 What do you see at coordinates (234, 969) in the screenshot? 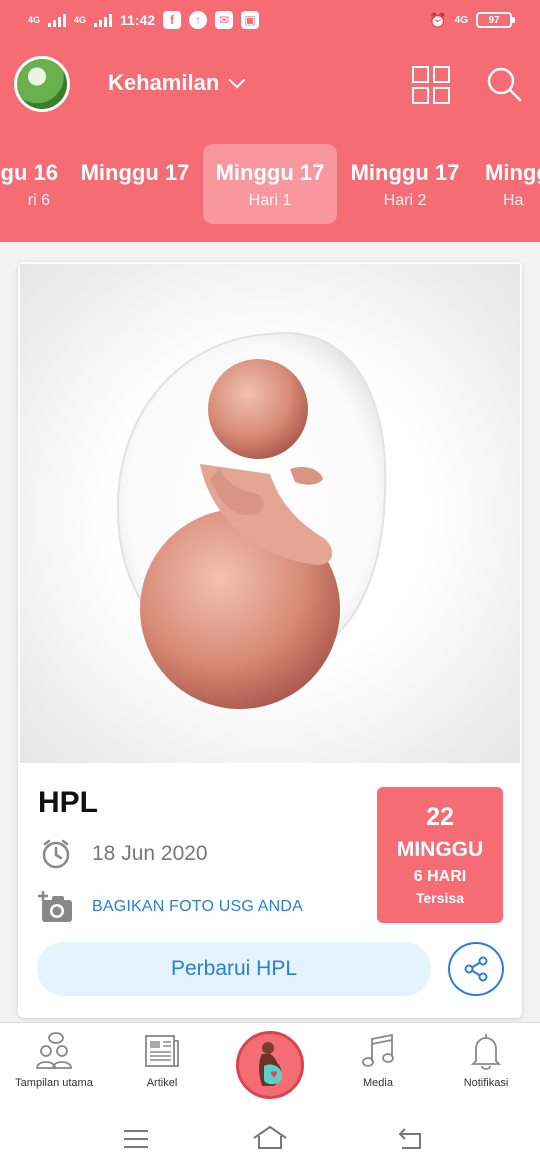
I see `update-hpl-button: Perbarui HPL` at bounding box center [234, 969].